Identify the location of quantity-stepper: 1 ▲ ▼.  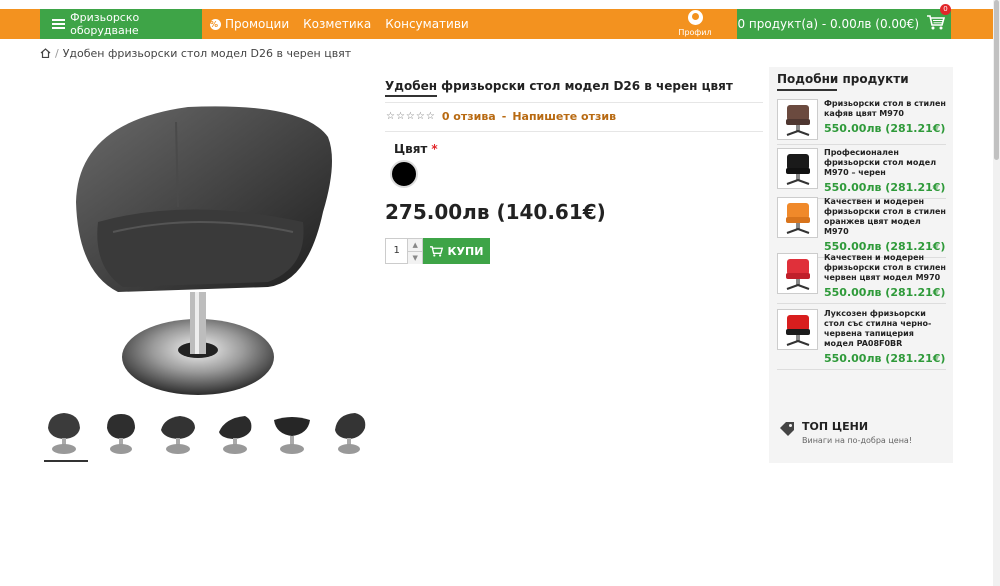
(404, 251).